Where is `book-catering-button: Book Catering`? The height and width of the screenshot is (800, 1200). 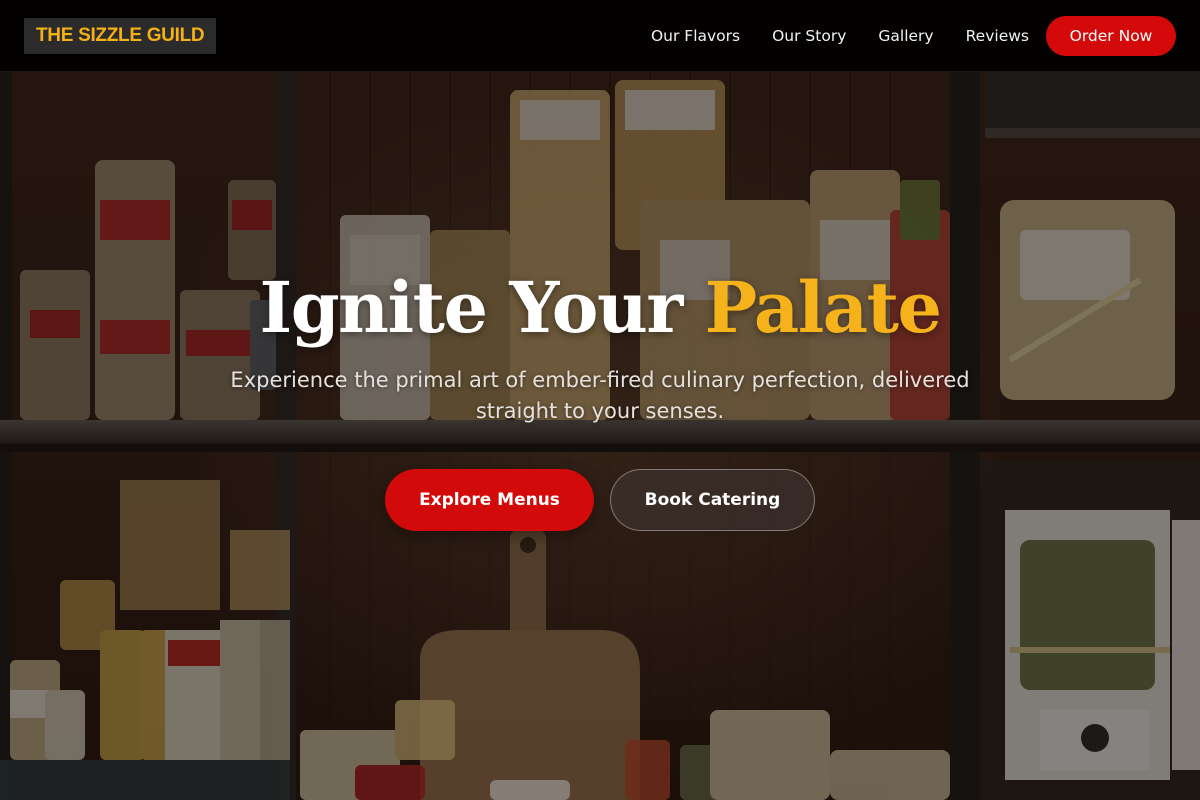 book-catering-button: Book Catering is located at coordinates (712, 500).